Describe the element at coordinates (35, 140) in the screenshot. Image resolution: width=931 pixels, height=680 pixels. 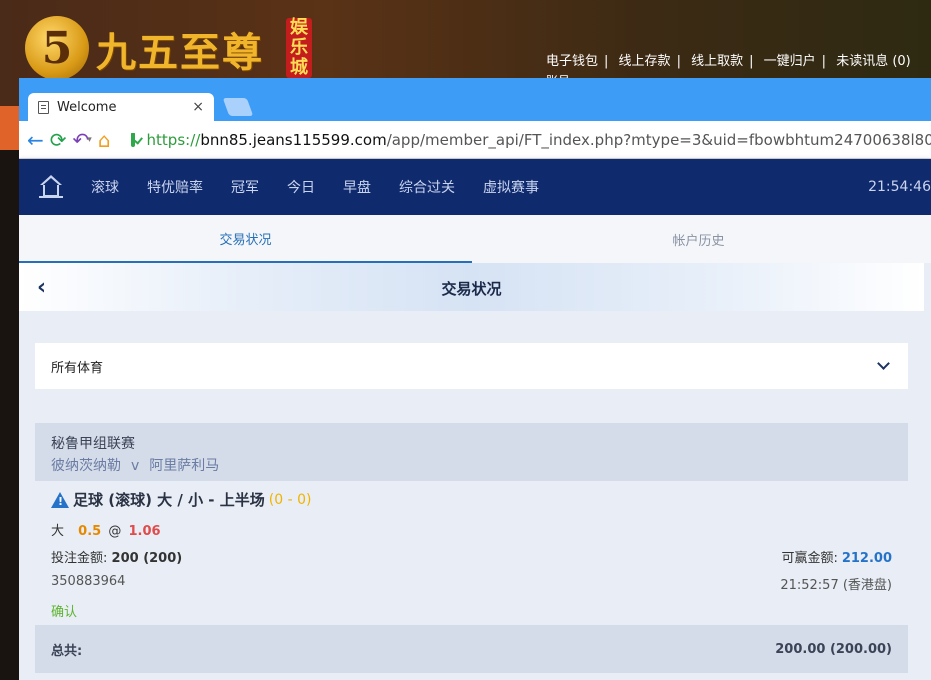
I see `back-arrow-icon: ←` at that location.